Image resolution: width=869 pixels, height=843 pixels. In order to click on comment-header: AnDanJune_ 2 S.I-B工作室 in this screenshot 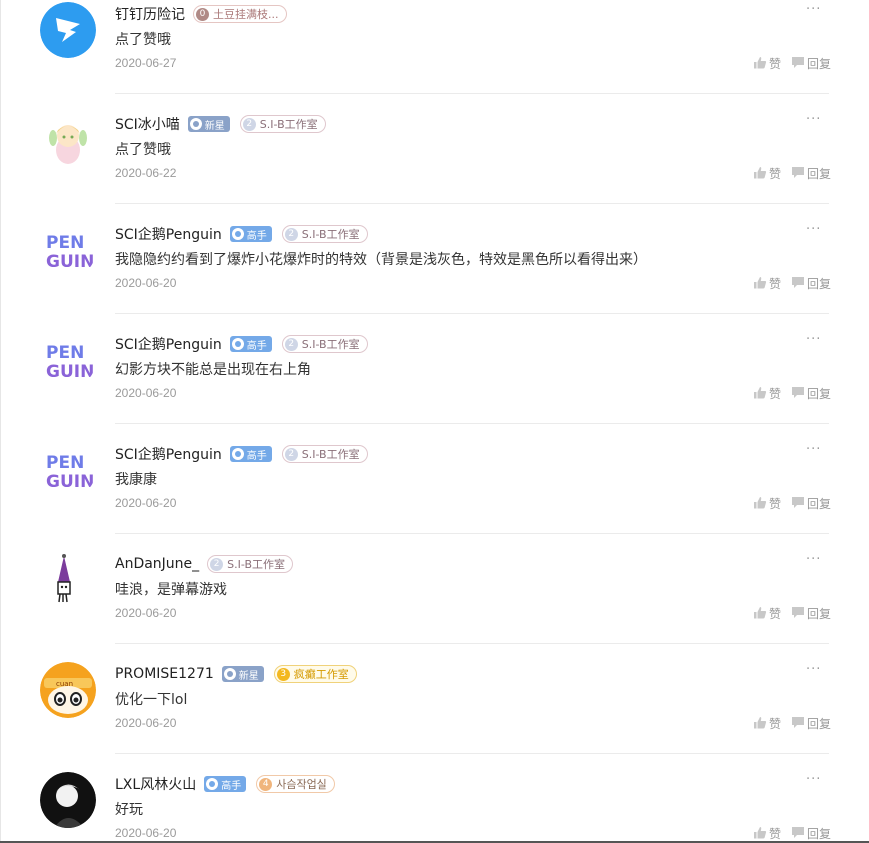, I will do `click(204, 564)`.